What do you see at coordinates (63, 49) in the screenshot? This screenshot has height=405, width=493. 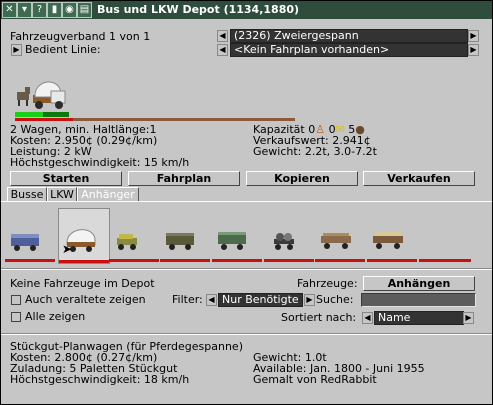 I see `bedient-linie-label: Bedient Linie:` at bounding box center [63, 49].